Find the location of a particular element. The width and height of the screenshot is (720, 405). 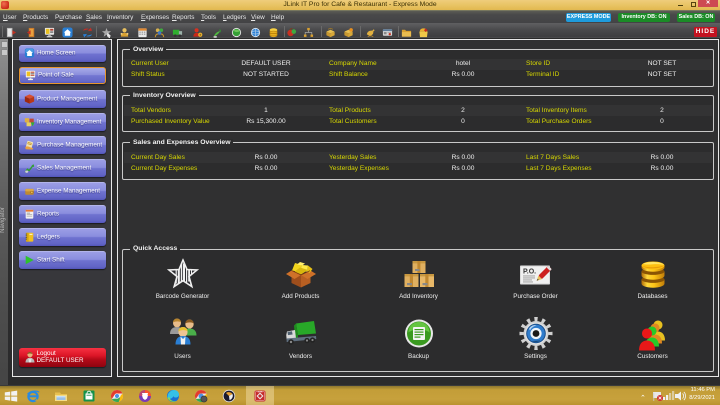

svg-text: JLINK is located at coordinates (261, 392).